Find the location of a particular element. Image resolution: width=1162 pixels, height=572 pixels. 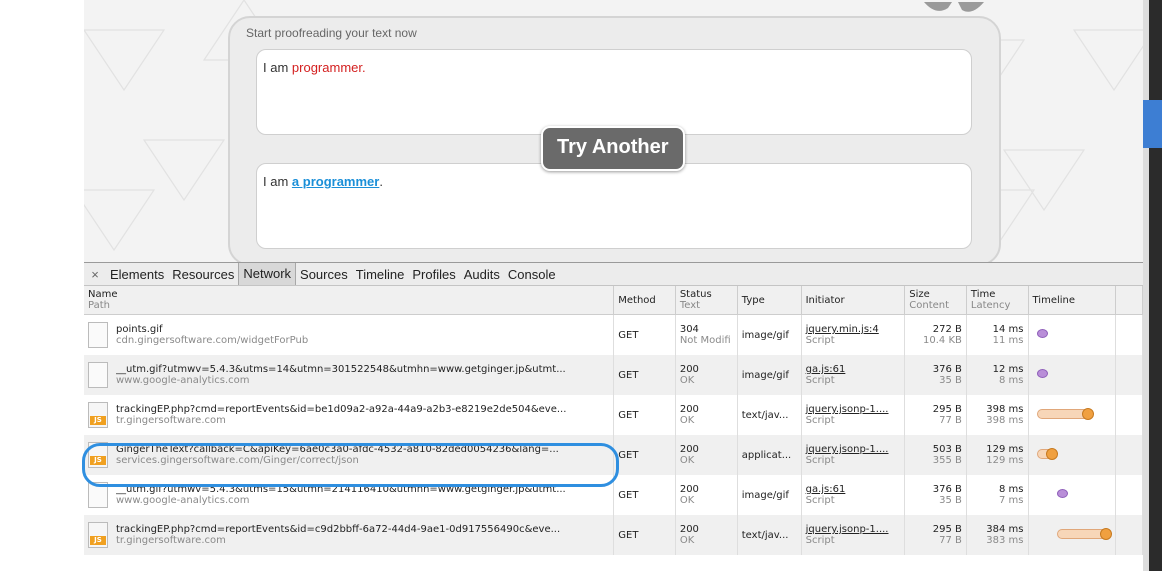

request-latency: 383 ms is located at coordinates (1005, 540).